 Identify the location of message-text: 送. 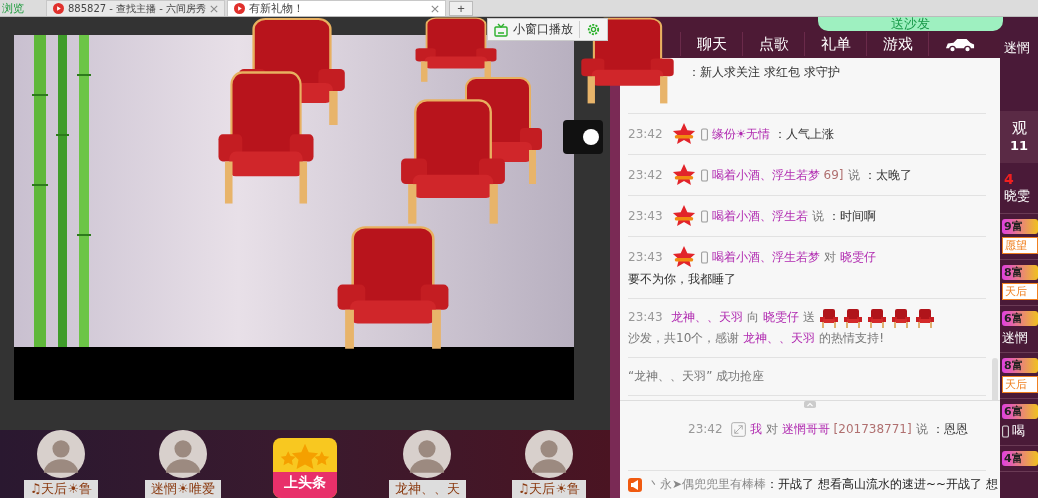
(808, 317).